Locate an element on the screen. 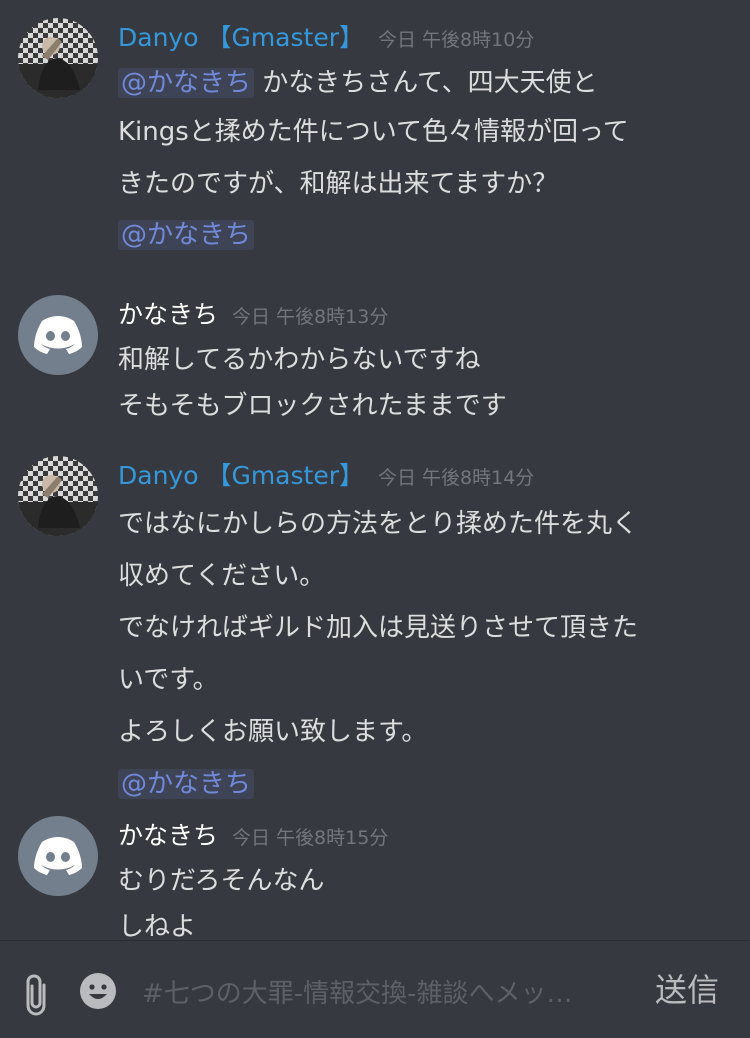  message-line: でなければギルド加入は見送りさせて頂きた is located at coordinates (378, 628).